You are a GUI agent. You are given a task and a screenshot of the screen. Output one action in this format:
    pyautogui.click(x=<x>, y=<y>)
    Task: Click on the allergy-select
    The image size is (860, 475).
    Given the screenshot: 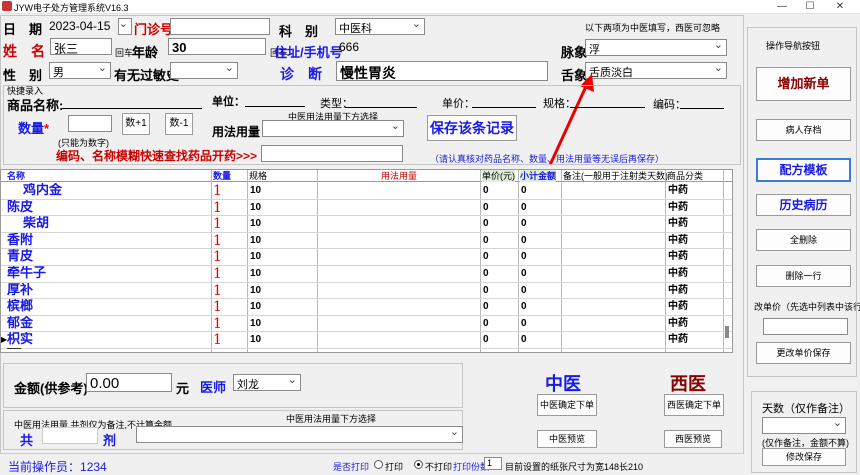 What is the action you would take?
    pyautogui.click(x=204, y=70)
    